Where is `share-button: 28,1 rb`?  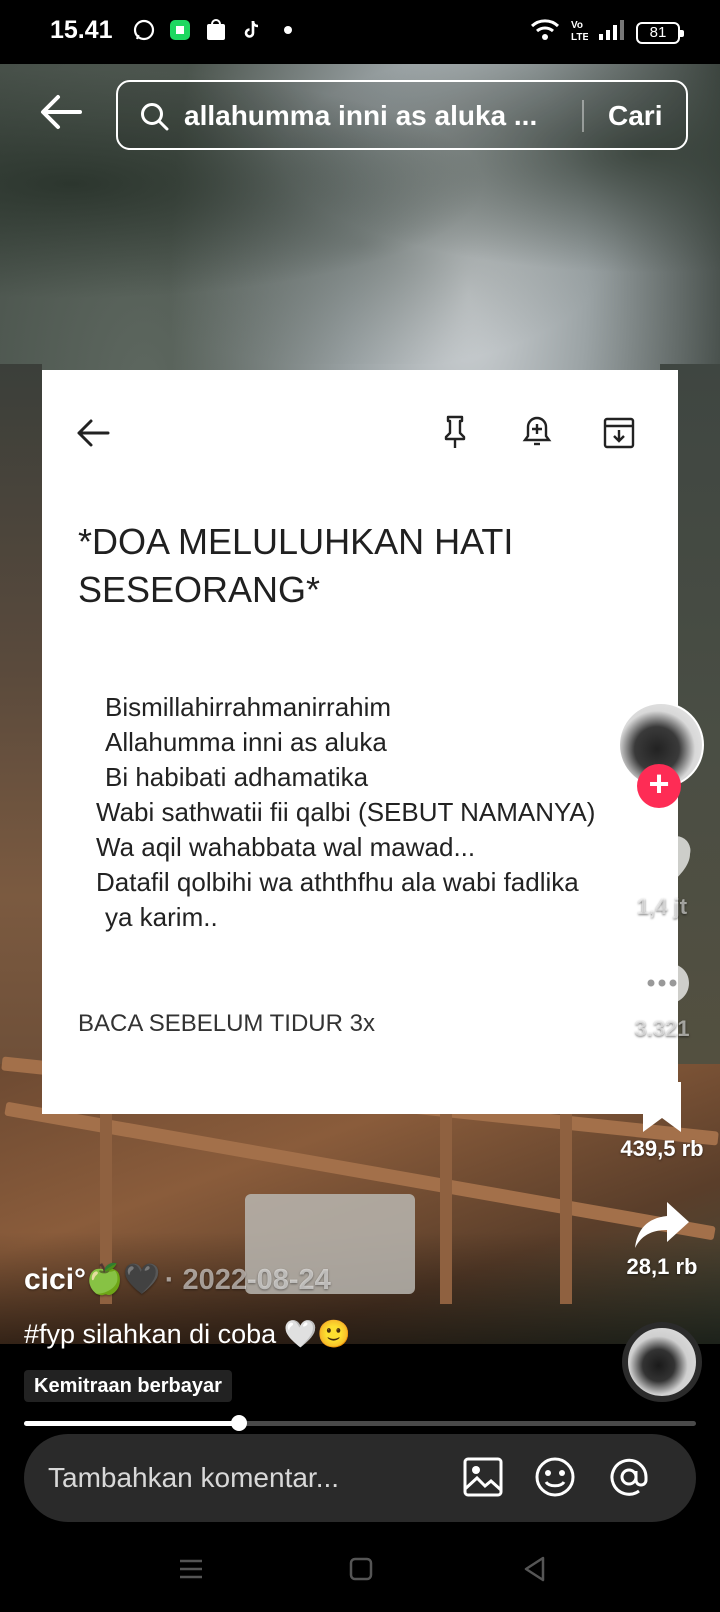 share-button: 28,1 rb is located at coordinates (662, 1239).